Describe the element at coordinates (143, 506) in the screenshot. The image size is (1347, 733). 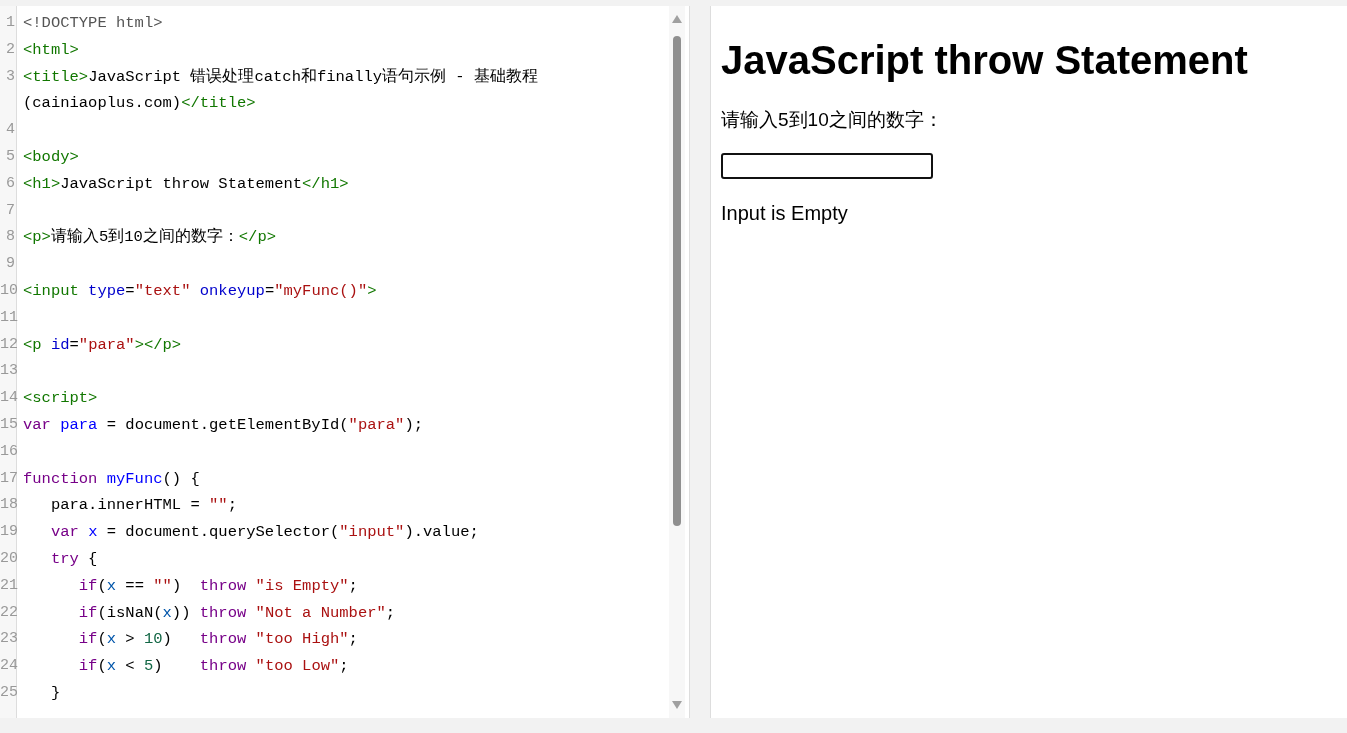
I see `code-line: para.innerHTML = "";` at that location.